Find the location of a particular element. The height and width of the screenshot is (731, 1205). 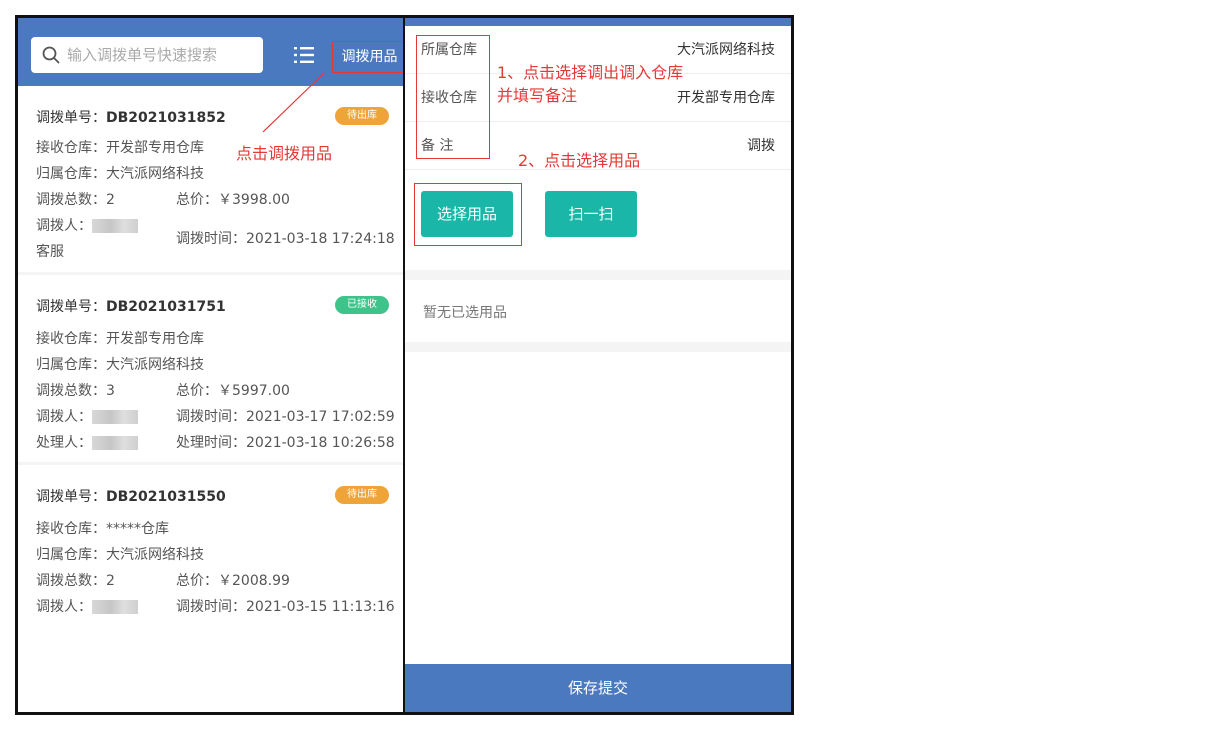

scan-button: 扫一扫 is located at coordinates (591, 214).